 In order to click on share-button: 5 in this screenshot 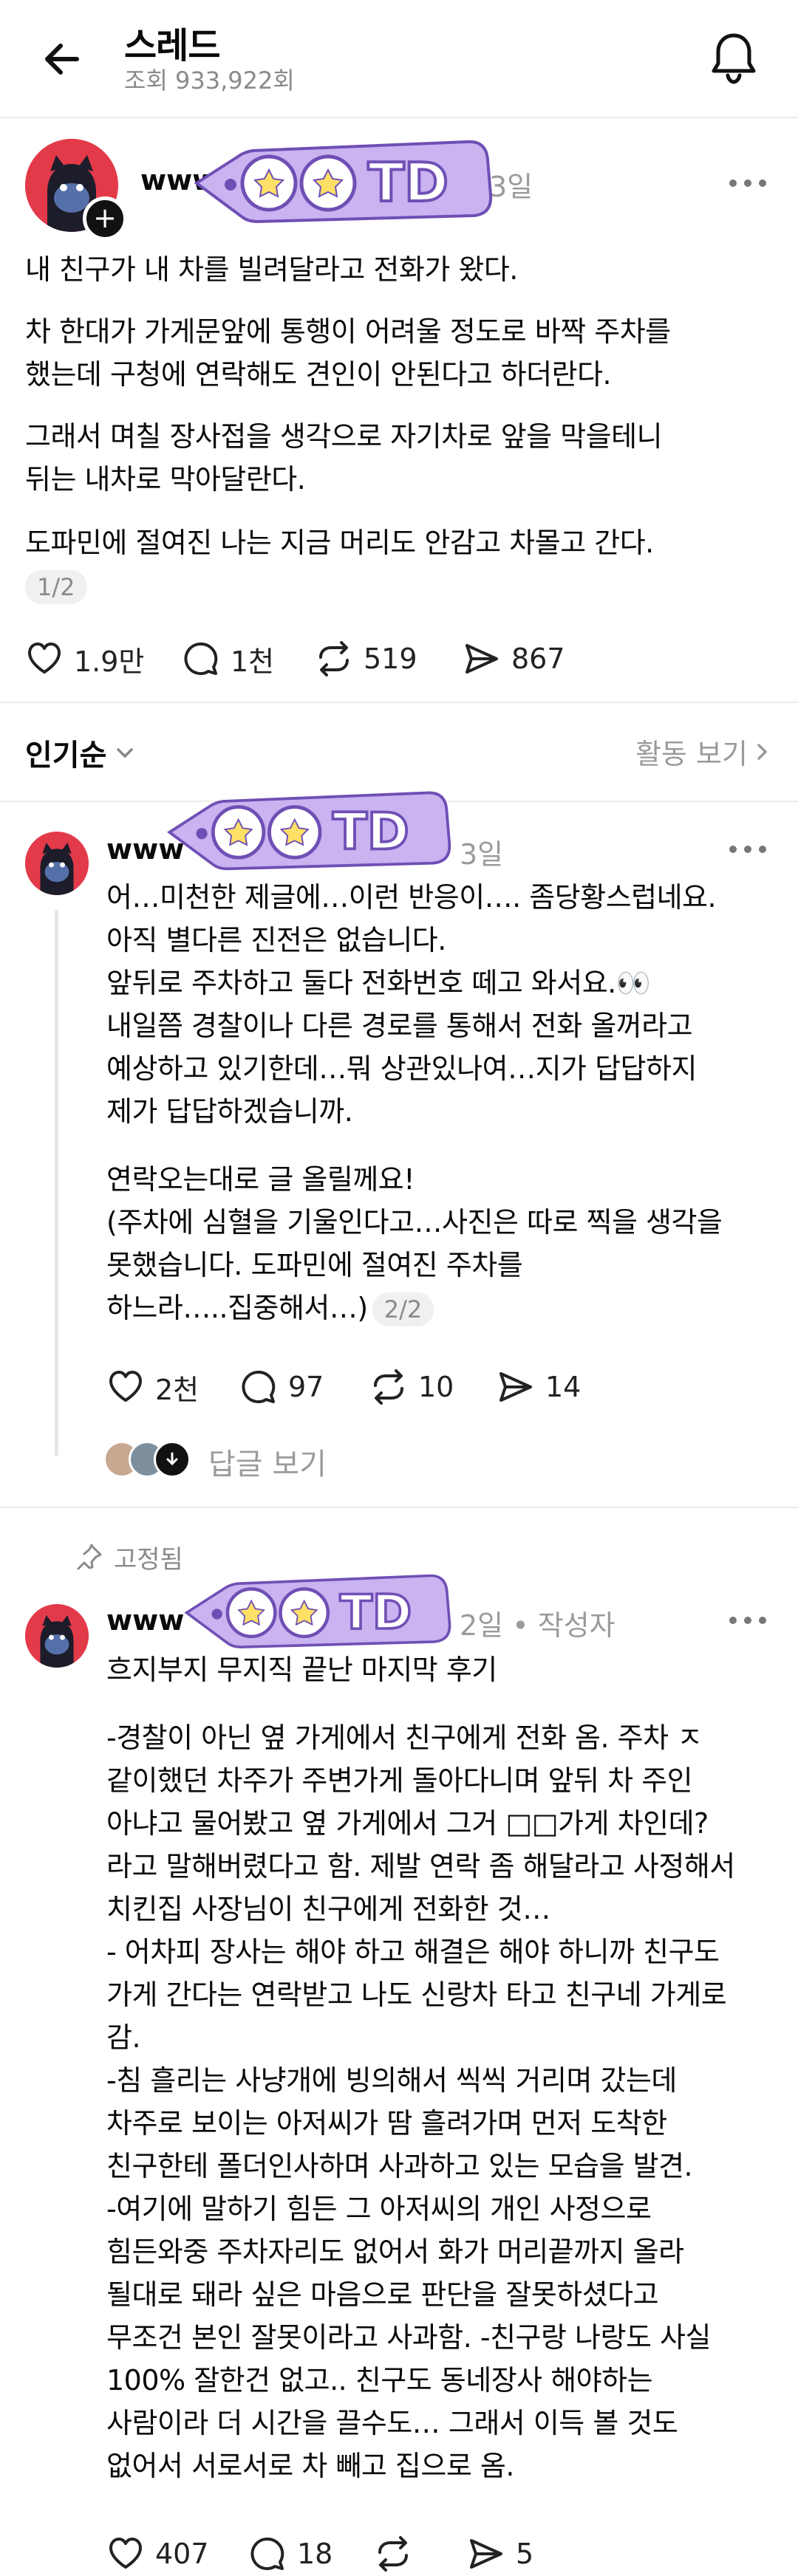, I will do `click(500, 2554)`.